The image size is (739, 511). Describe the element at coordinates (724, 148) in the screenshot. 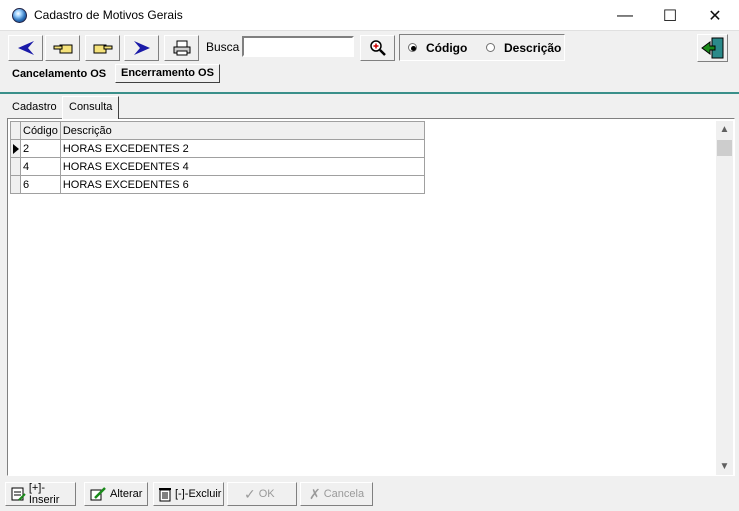

I see `scroll-thumb` at that location.